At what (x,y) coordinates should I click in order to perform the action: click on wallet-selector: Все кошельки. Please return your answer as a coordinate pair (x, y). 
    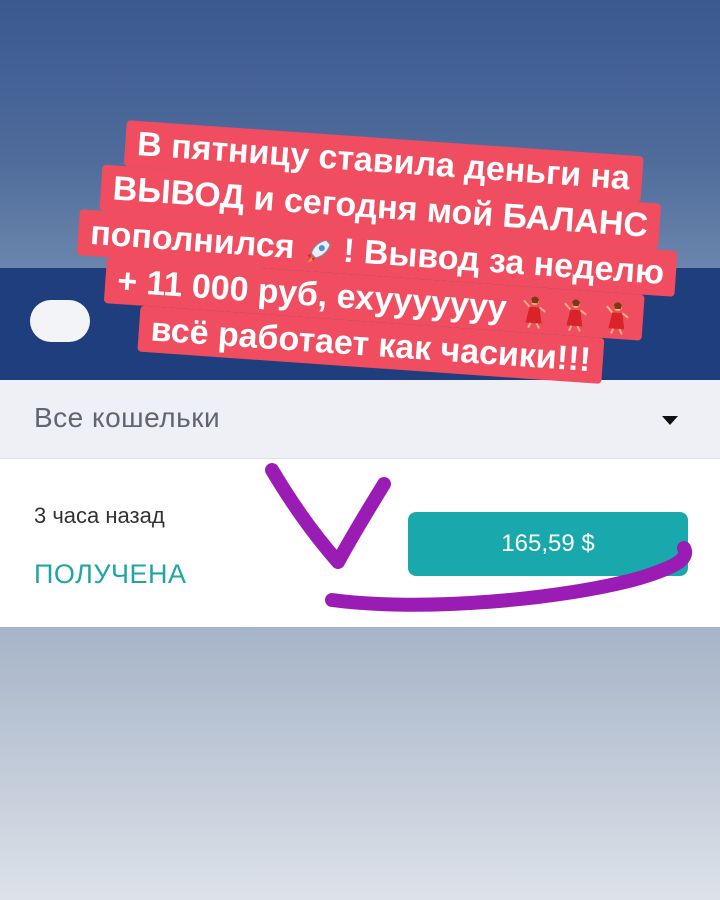
    Looking at the image, I should click on (360, 419).